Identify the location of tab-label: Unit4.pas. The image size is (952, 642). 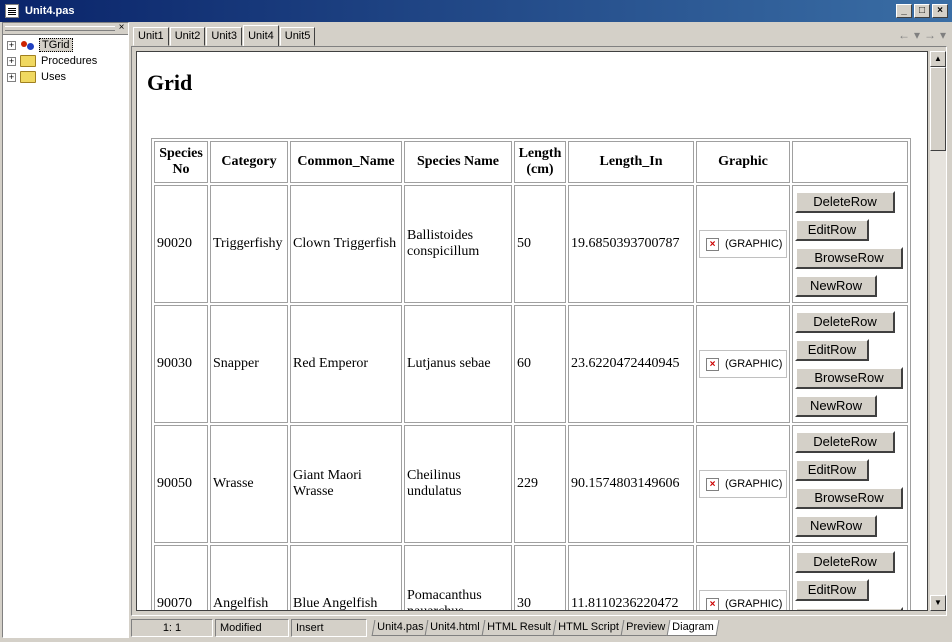
(400, 627).